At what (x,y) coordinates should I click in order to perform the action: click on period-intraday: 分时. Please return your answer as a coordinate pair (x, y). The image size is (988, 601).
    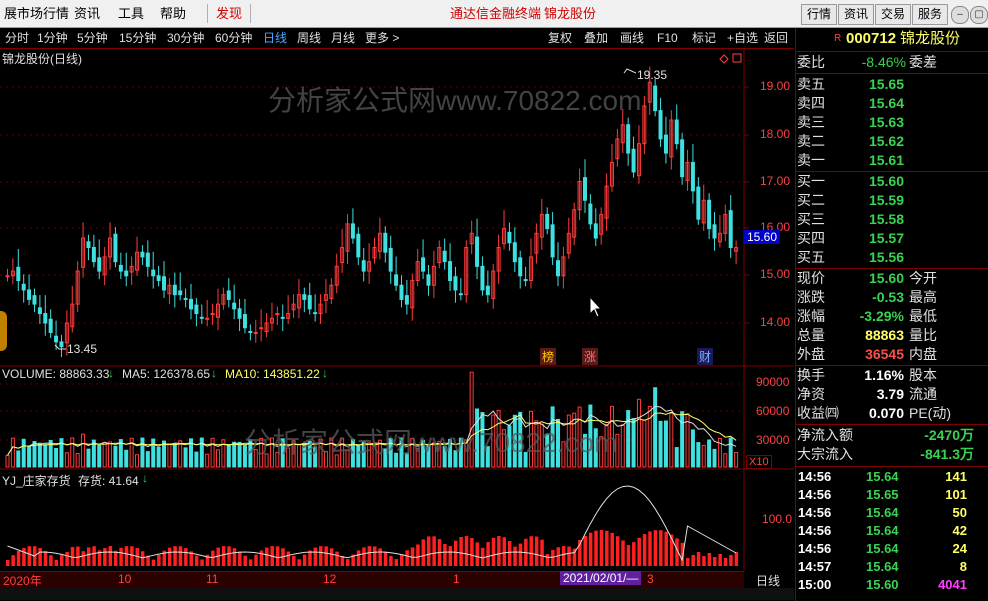
    Looking at the image, I should click on (17, 38).